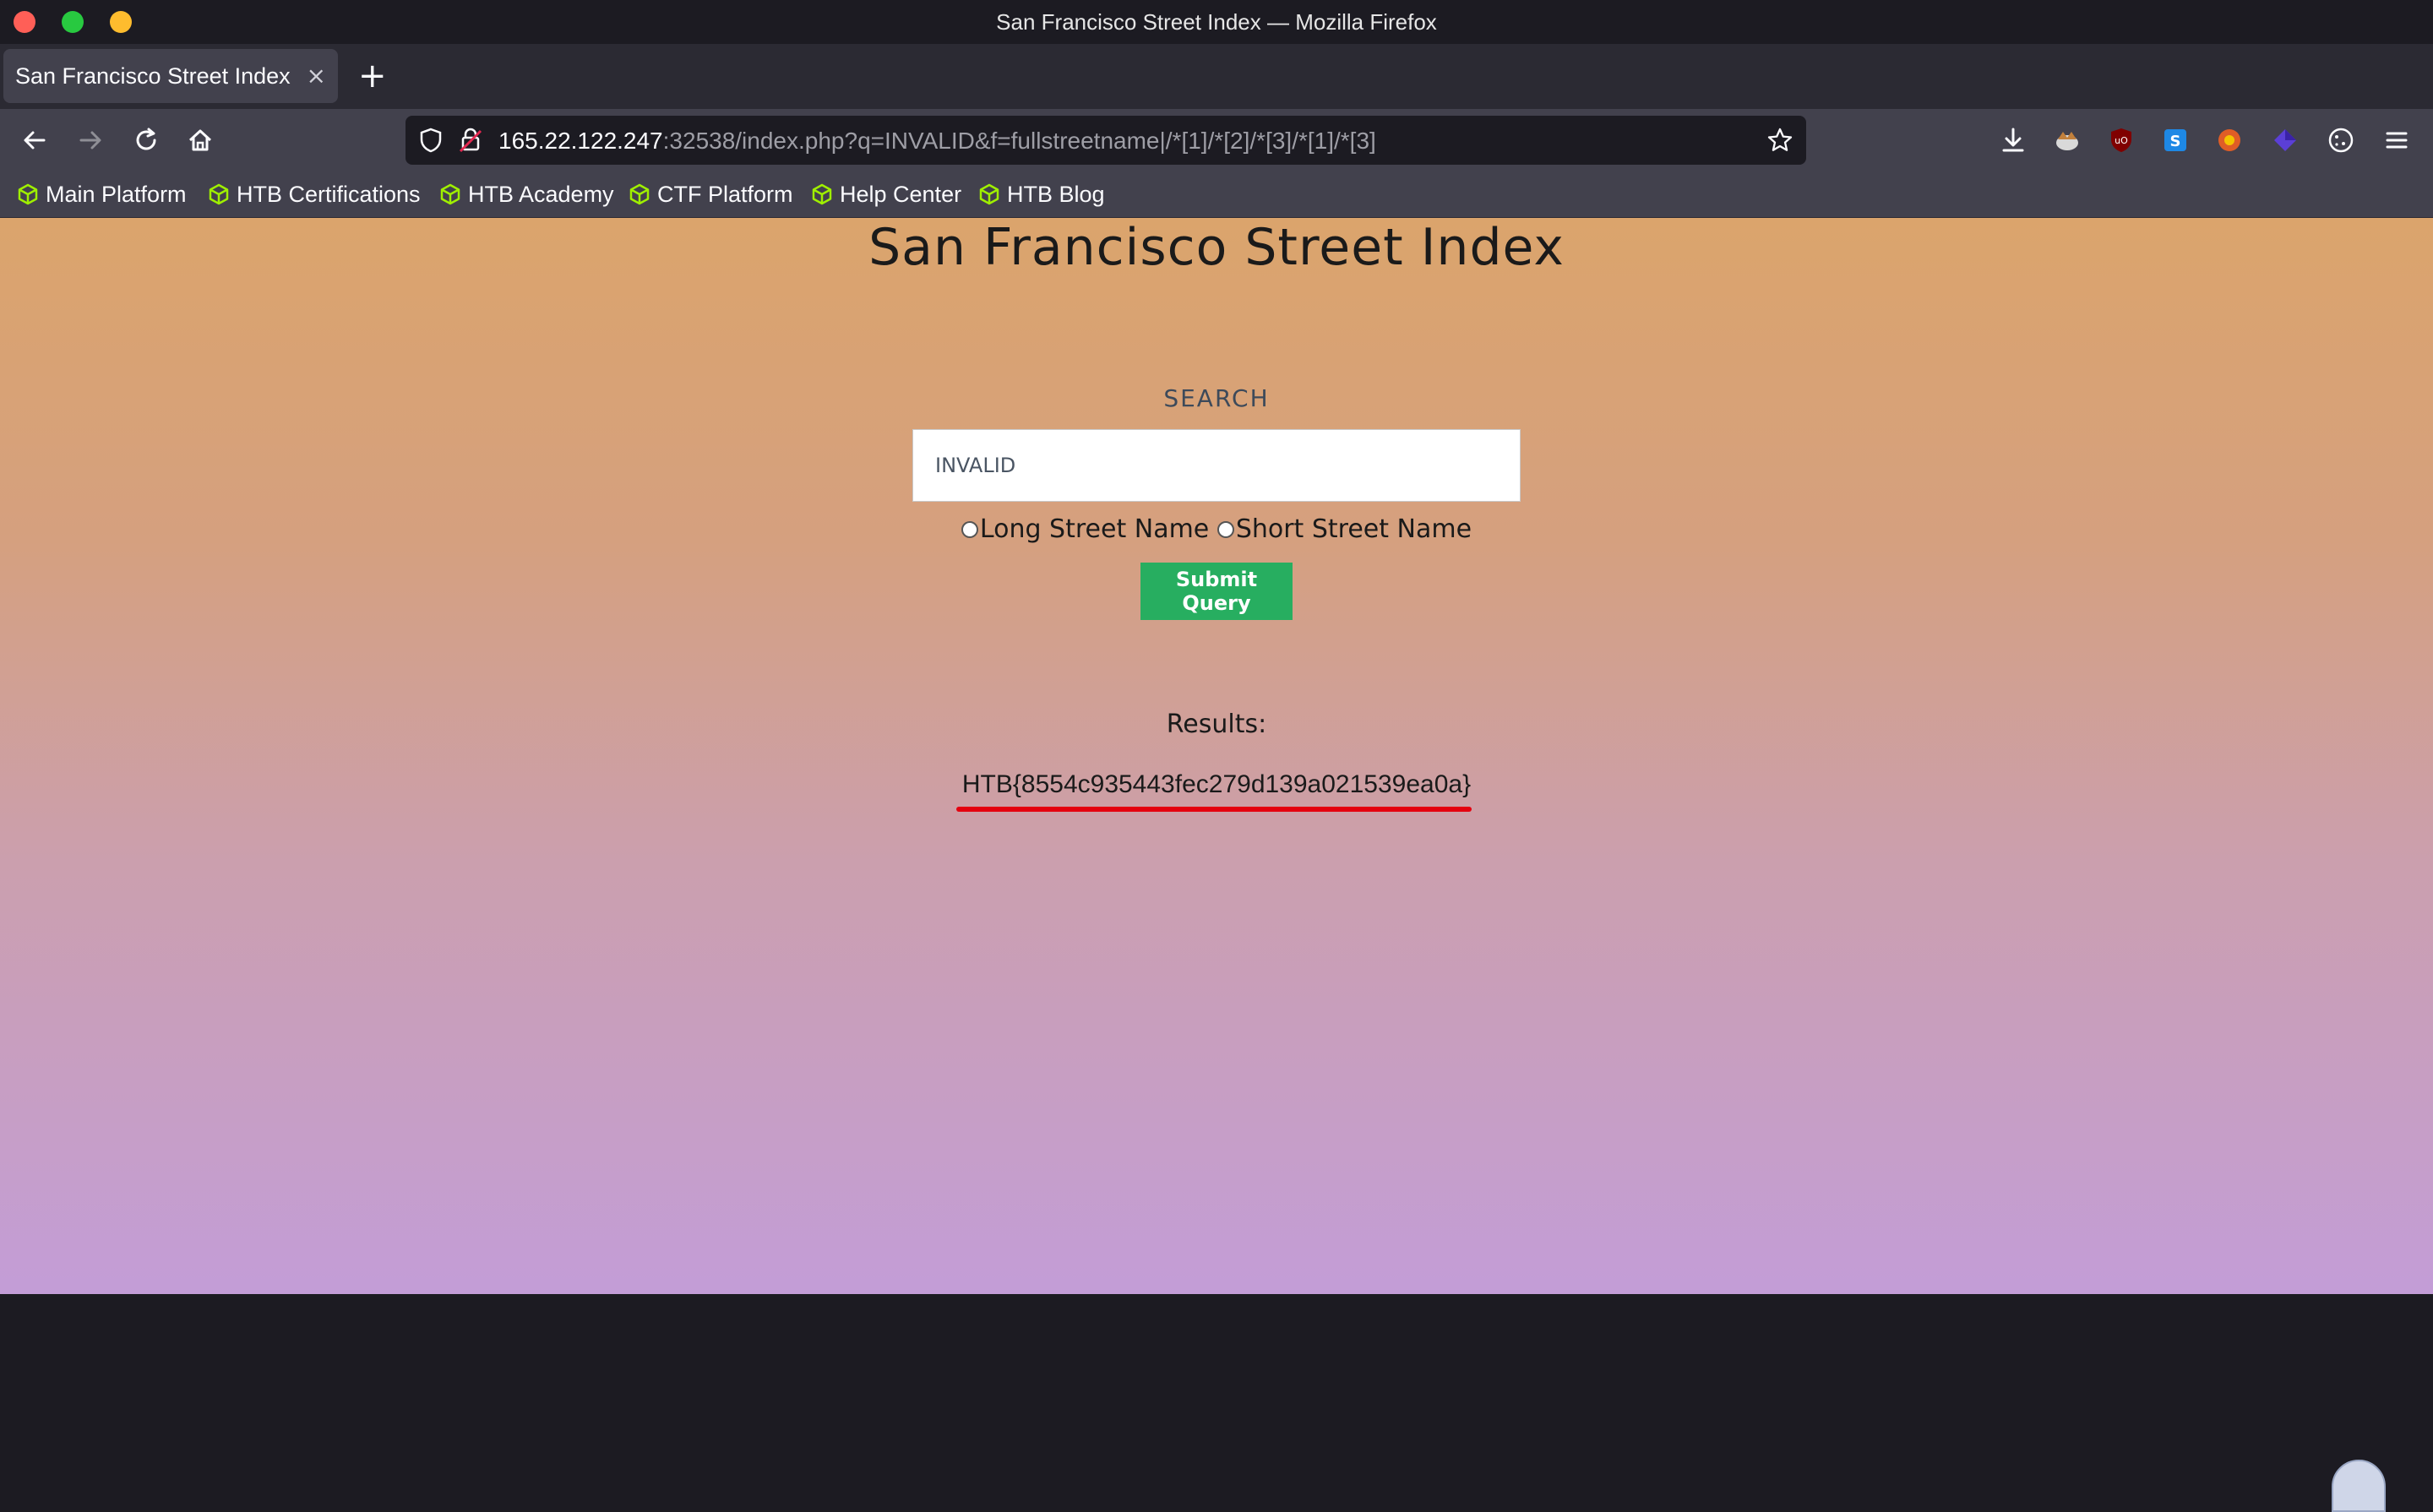 The width and height of the screenshot is (2433, 1512). Describe the element at coordinates (2013, 140) in the screenshot. I see `downloads-icon` at that location.